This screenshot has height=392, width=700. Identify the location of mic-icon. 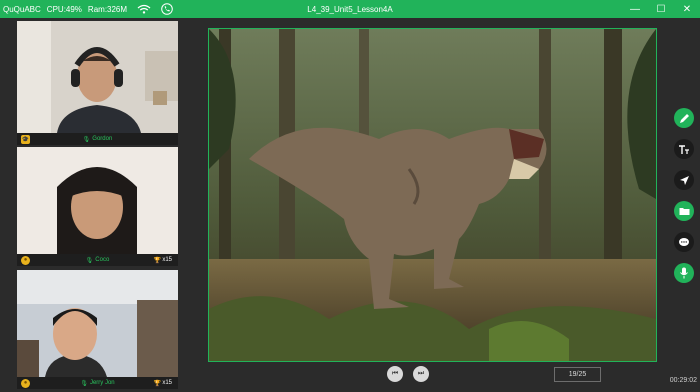
(684, 273).